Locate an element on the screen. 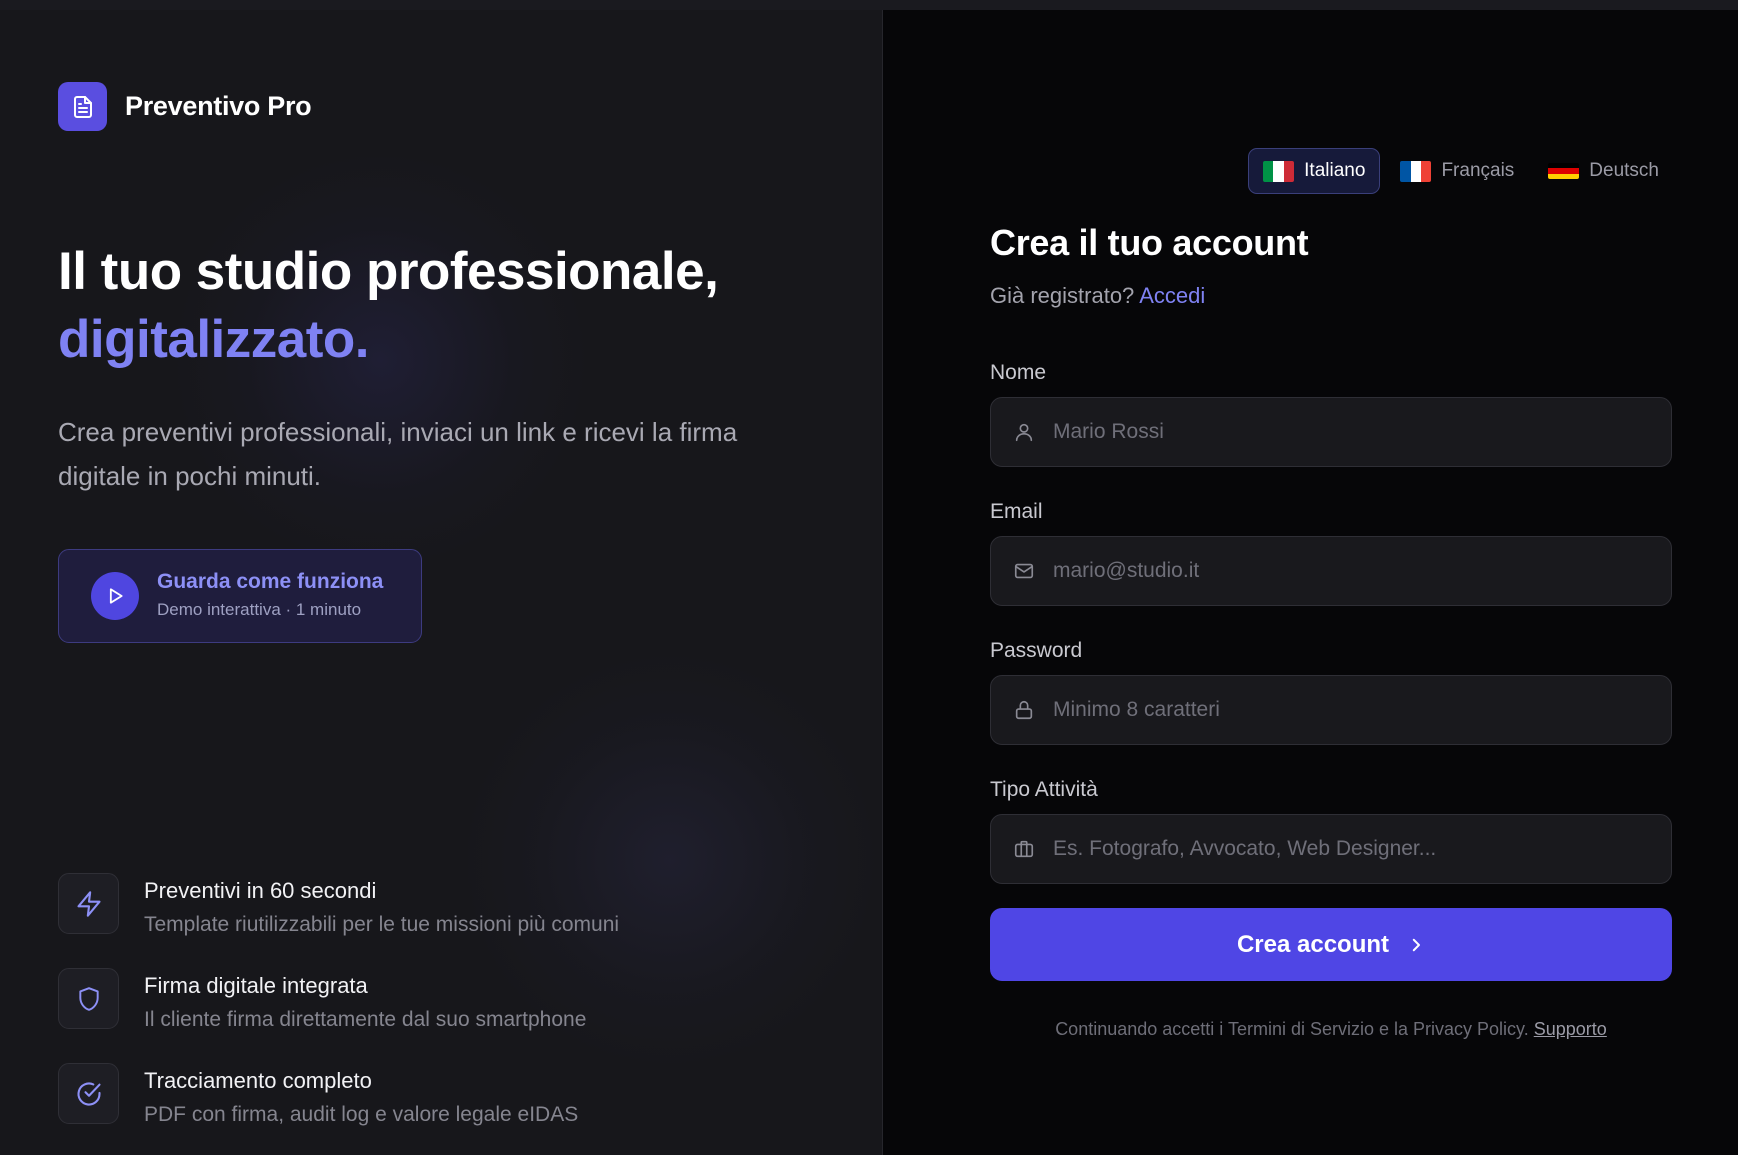 The height and width of the screenshot is (1155, 1738). mail-icon is located at coordinates (1024, 571).